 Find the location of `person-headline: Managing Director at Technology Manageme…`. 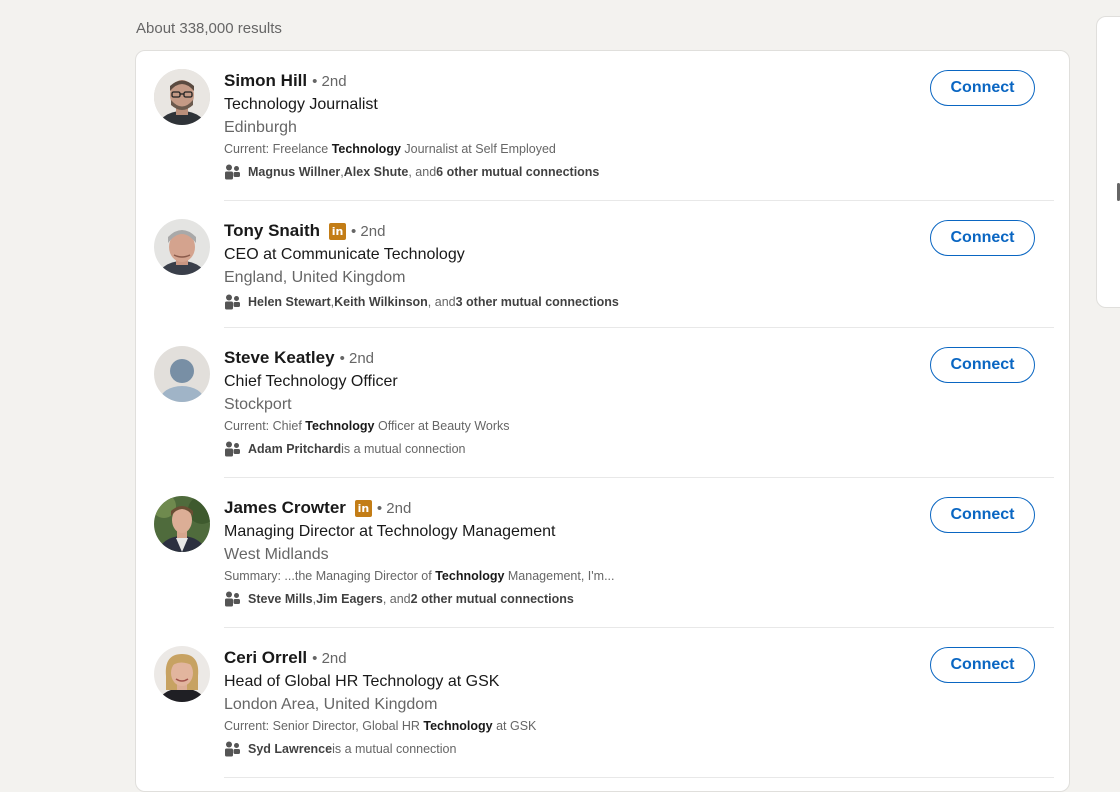

person-headline: Managing Director at Technology Manageme… is located at coordinates (390, 531).